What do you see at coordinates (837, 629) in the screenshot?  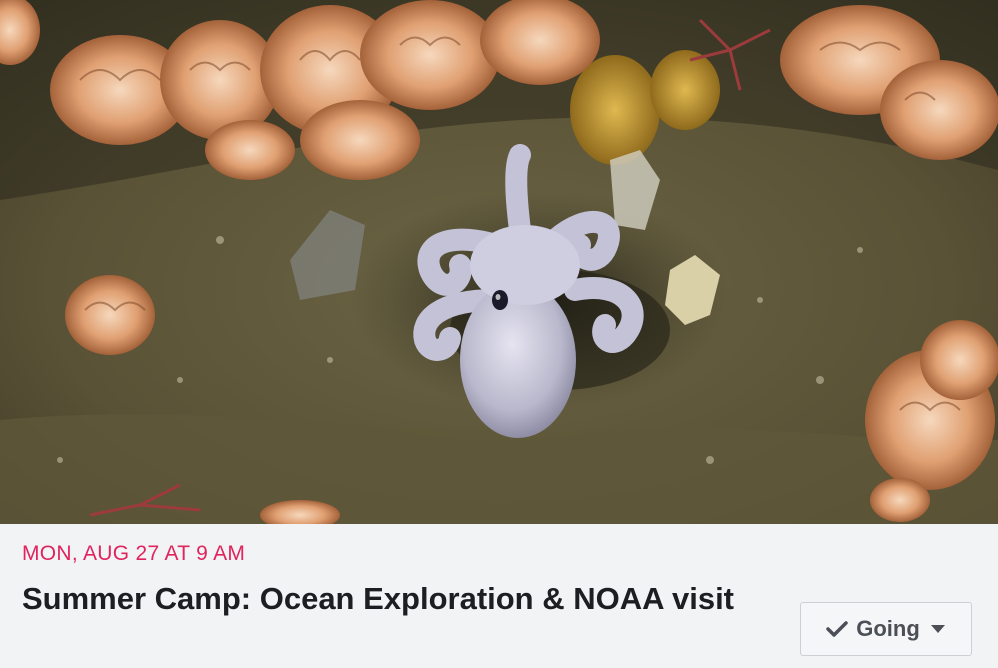 I see `check-icon` at bounding box center [837, 629].